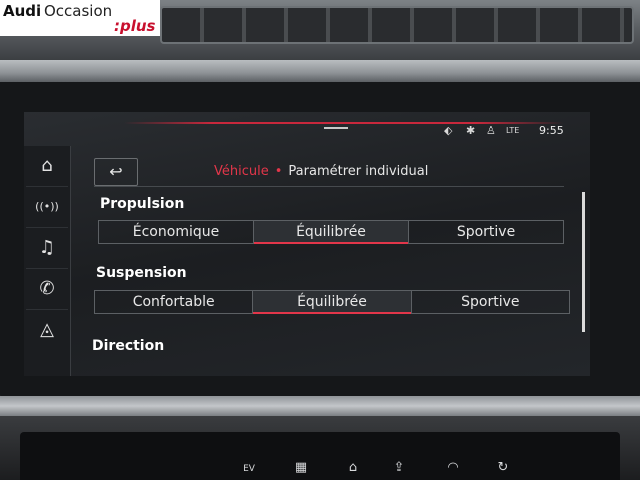 This screenshot has width=640, height=480. I want to click on bluetooth-icon: ✱, so click(471, 130).